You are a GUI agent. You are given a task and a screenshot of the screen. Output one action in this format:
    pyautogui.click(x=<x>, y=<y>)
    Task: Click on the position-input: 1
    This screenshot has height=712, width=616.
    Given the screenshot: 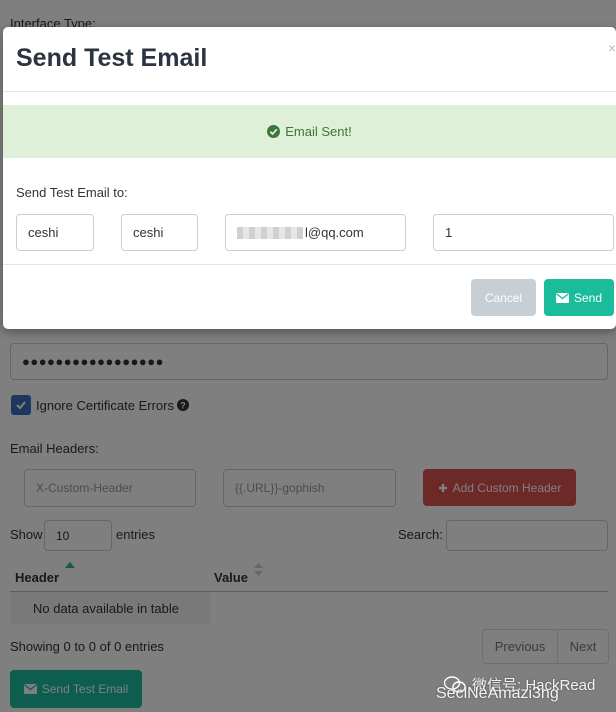 What is the action you would take?
    pyautogui.click(x=523, y=232)
    